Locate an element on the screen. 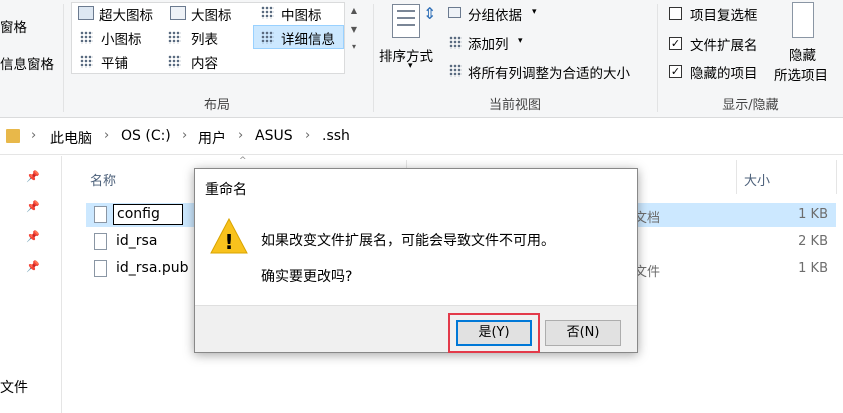 The height and width of the screenshot is (413, 843). sort-icon is located at coordinates (406, 21).